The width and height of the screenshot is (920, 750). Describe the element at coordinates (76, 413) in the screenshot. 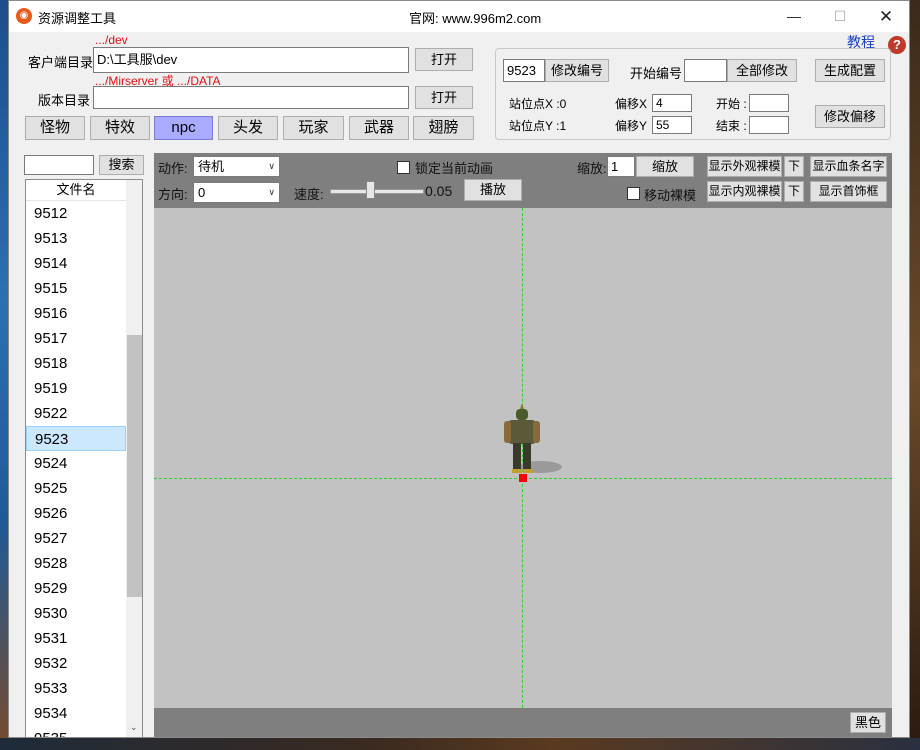

I see `list-item: 9522` at that location.